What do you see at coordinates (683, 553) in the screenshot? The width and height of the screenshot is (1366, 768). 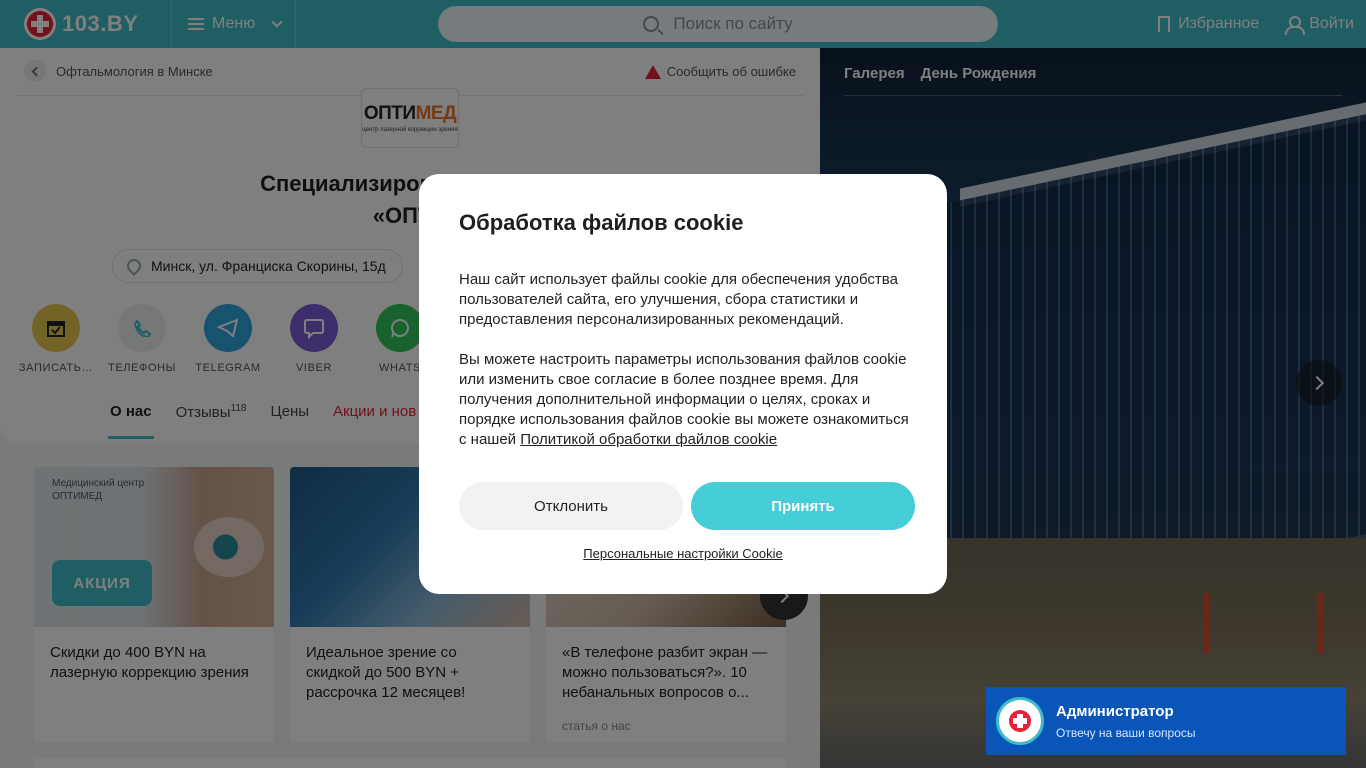 I see `cookie-settings-link: Персональные настройки Cookie` at bounding box center [683, 553].